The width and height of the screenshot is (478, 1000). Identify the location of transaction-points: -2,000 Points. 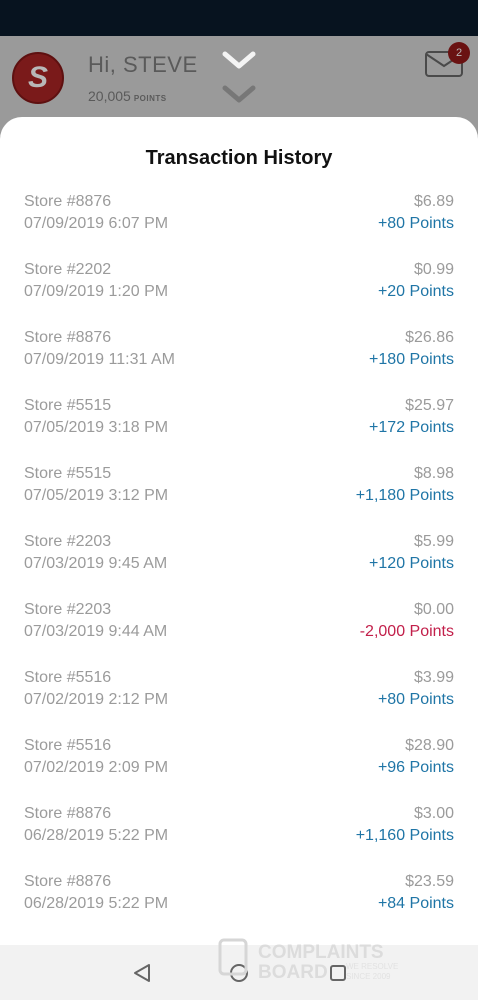
(406, 631).